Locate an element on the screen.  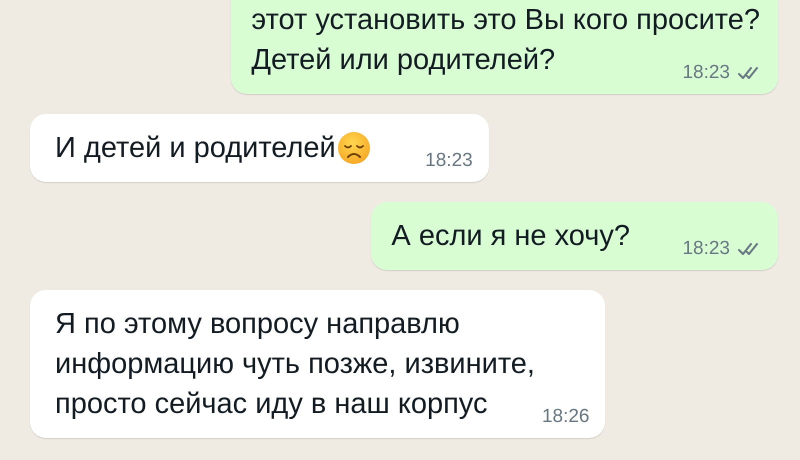
message-text: просто сейчас иду в наш корпус is located at coordinates (271, 404).